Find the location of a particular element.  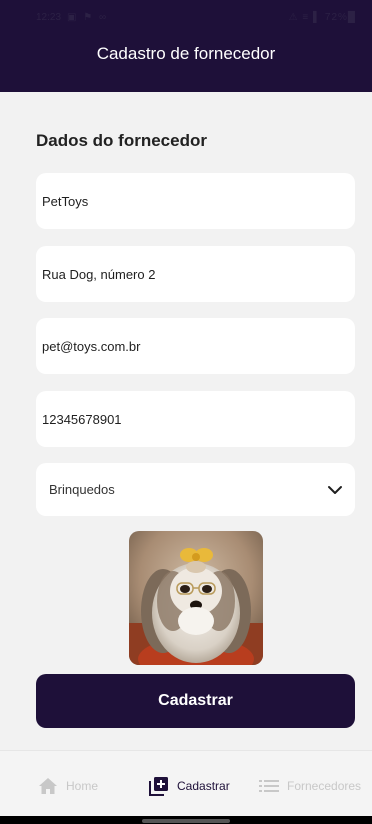

bottom-nav: Home Cadastrar Fornecedores is located at coordinates (186, 784).